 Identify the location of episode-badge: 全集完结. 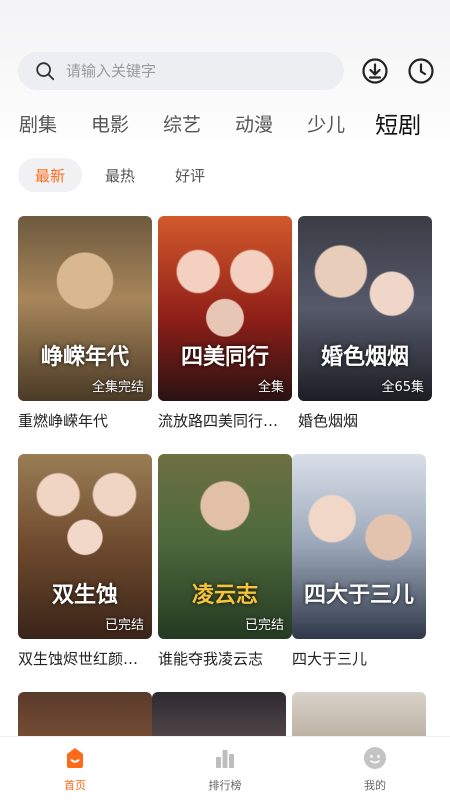
(117, 387).